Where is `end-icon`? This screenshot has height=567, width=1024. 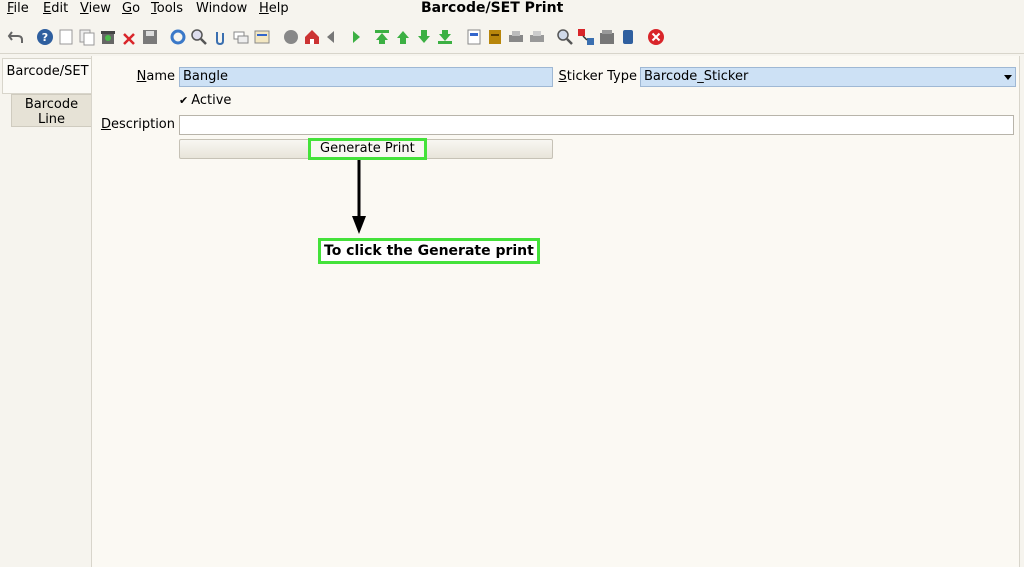
end-icon is located at coordinates (628, 37).